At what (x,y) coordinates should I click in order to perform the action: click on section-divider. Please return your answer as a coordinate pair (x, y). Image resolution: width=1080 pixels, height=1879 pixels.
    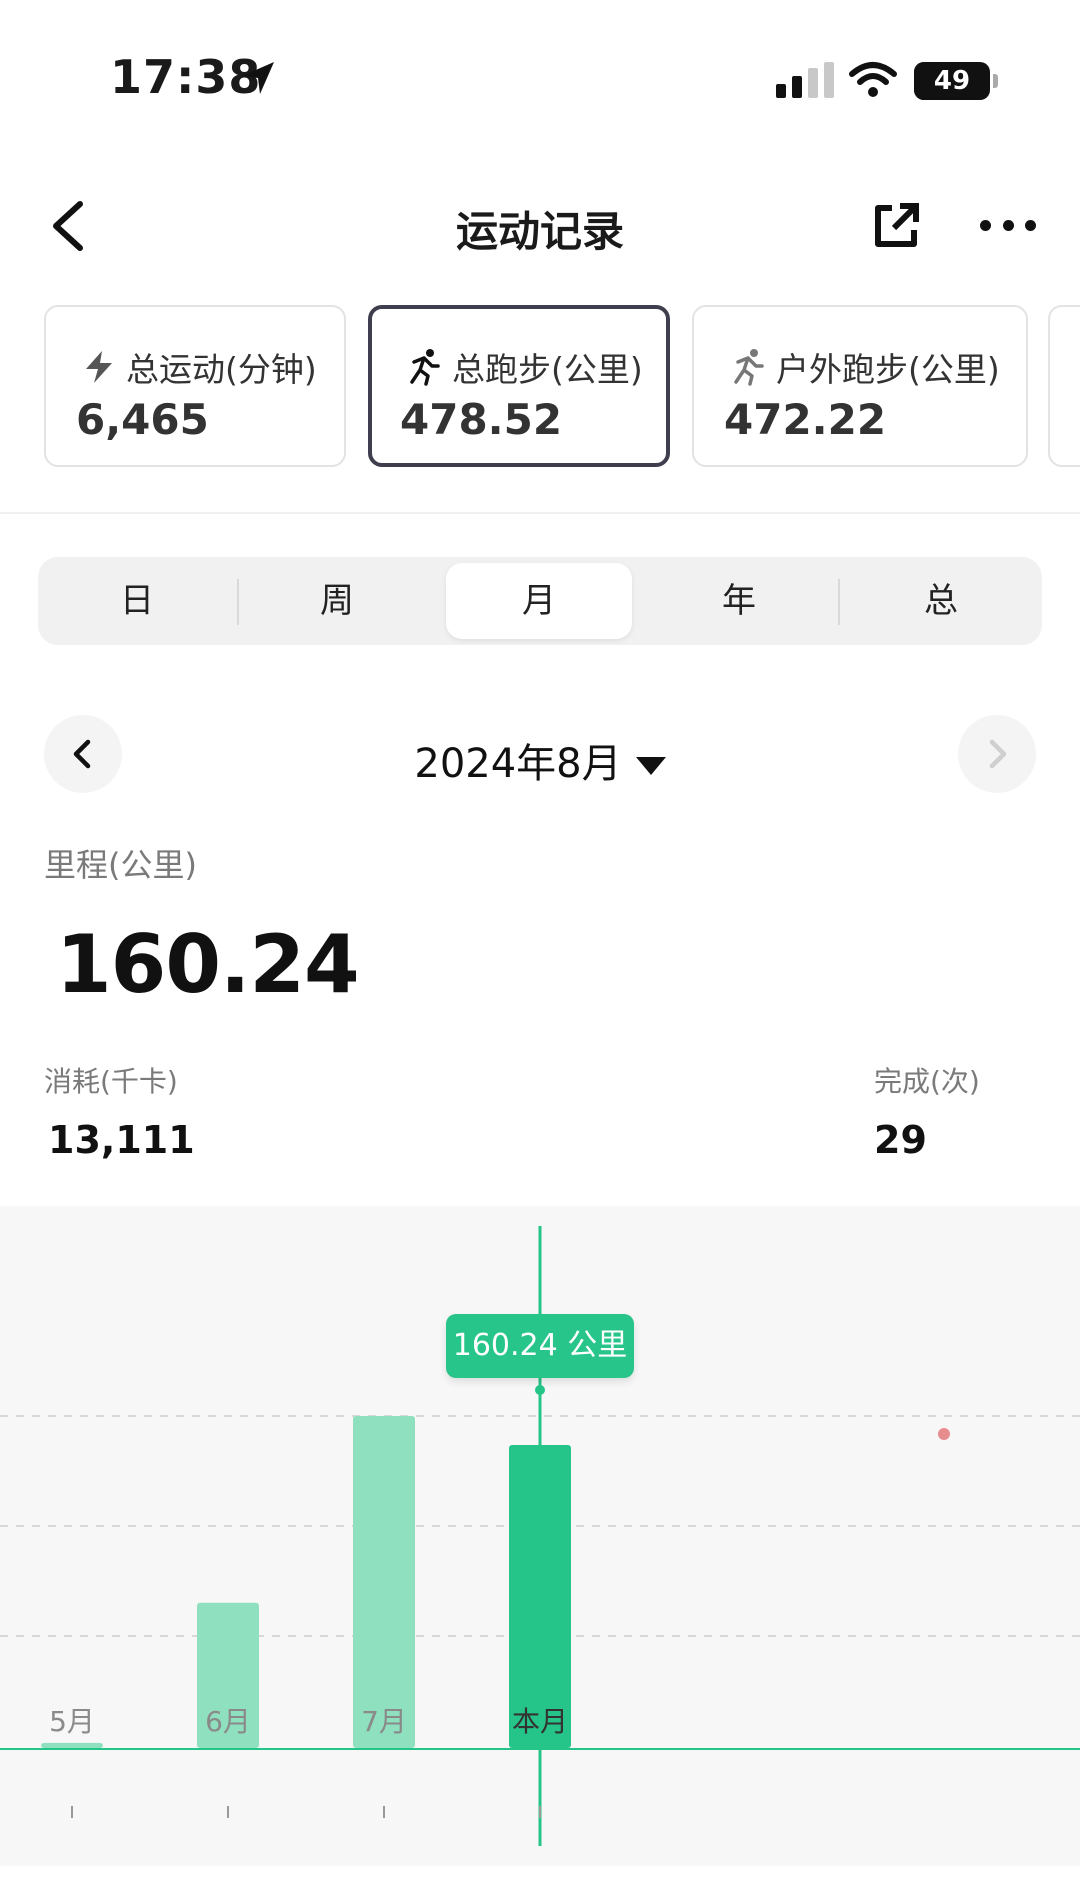
    Looking at the image, I should click on (540, 513).